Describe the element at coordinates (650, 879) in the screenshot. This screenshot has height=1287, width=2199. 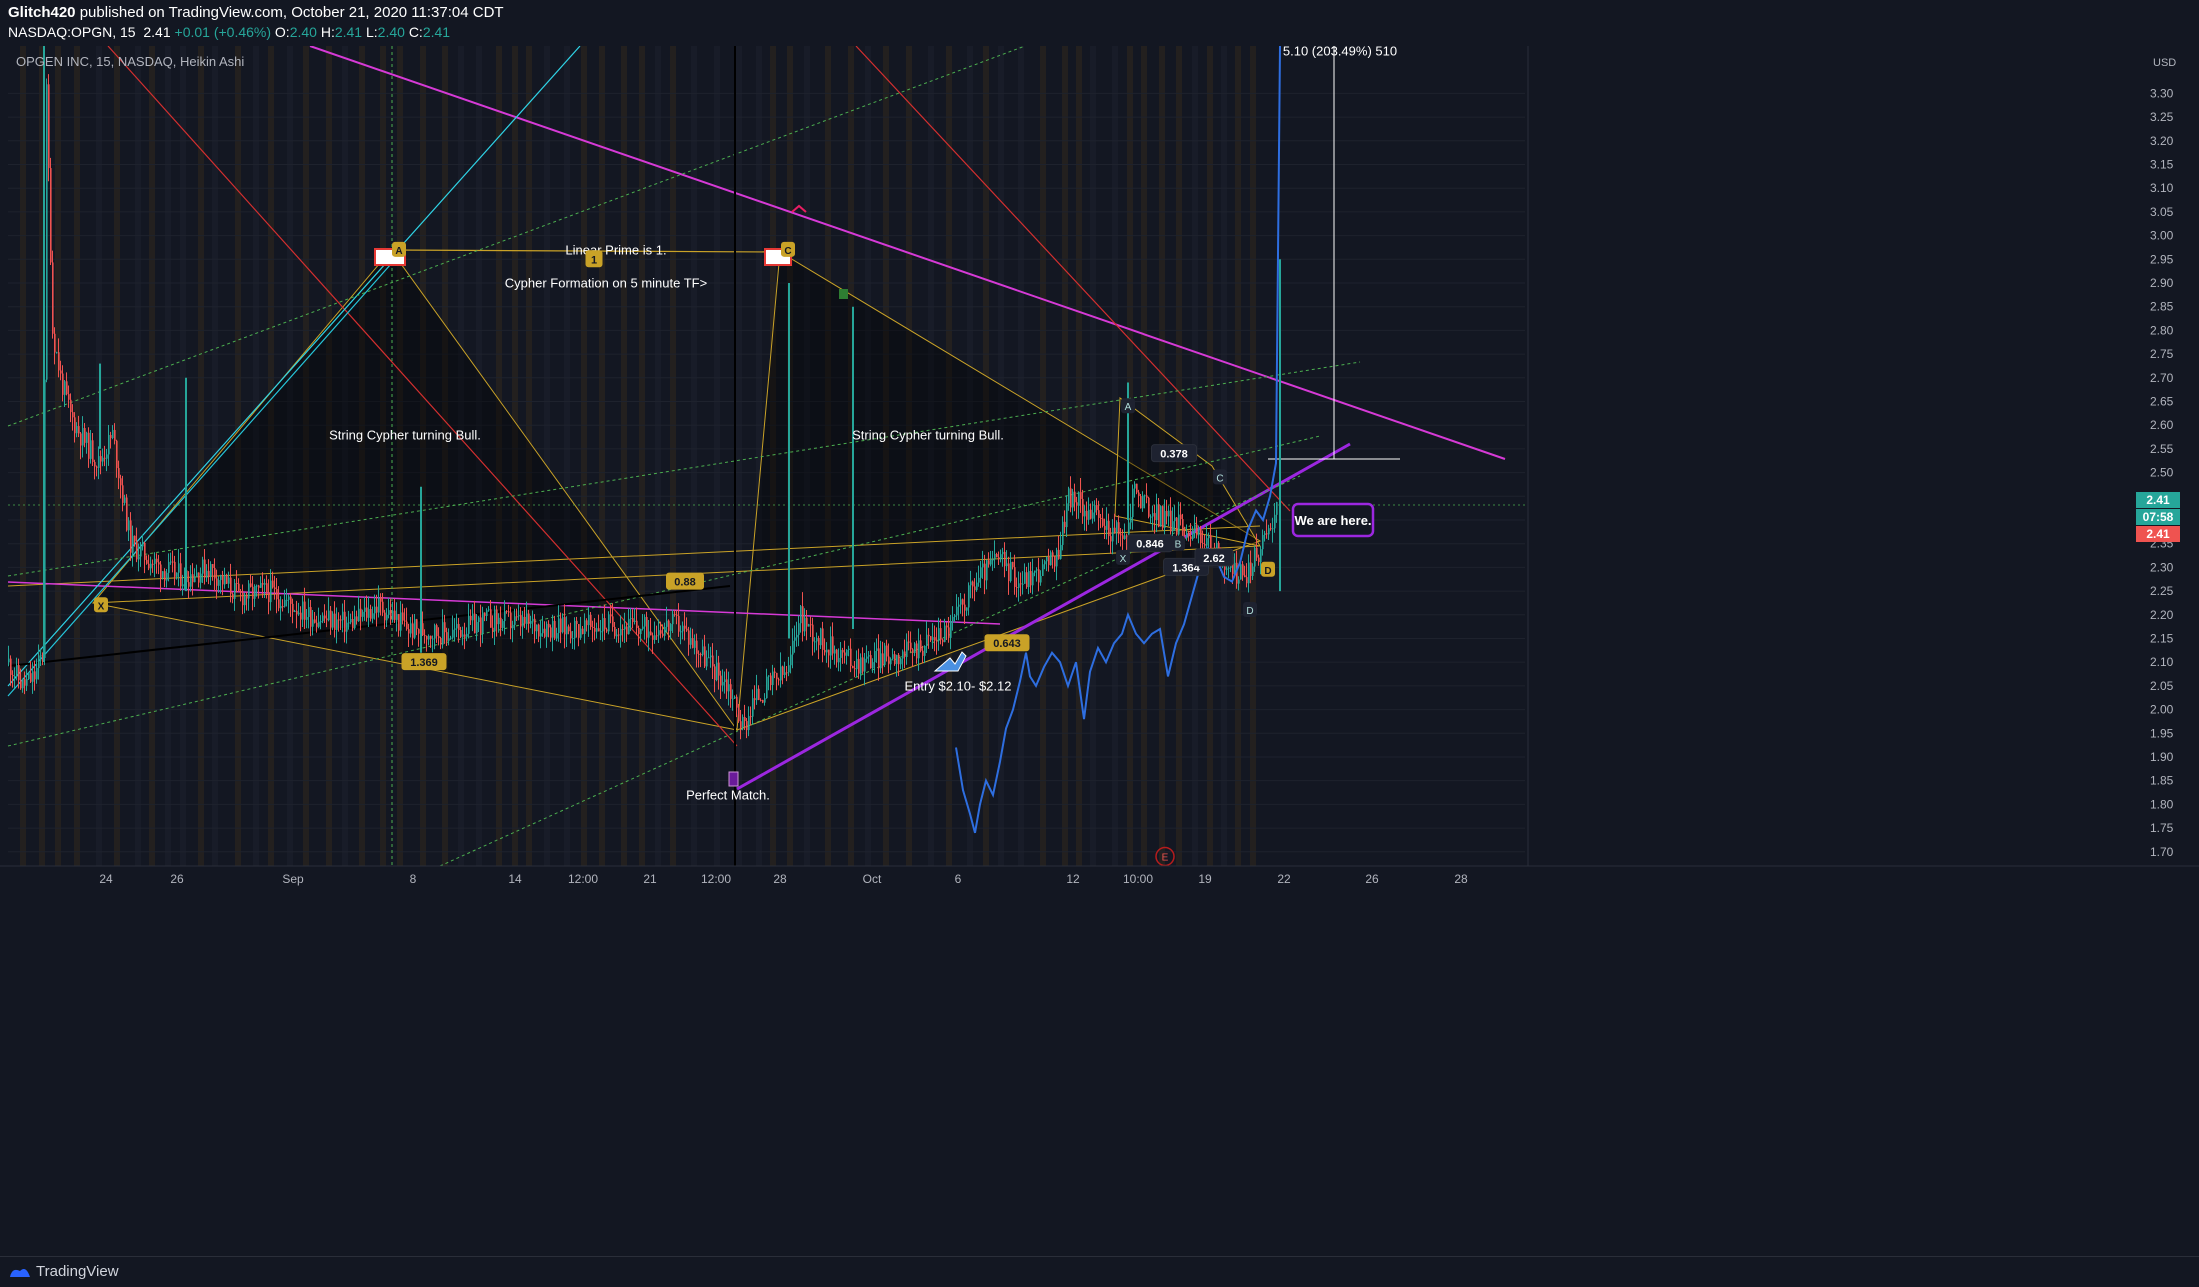
I see `x-tick-label: 21` at that location.